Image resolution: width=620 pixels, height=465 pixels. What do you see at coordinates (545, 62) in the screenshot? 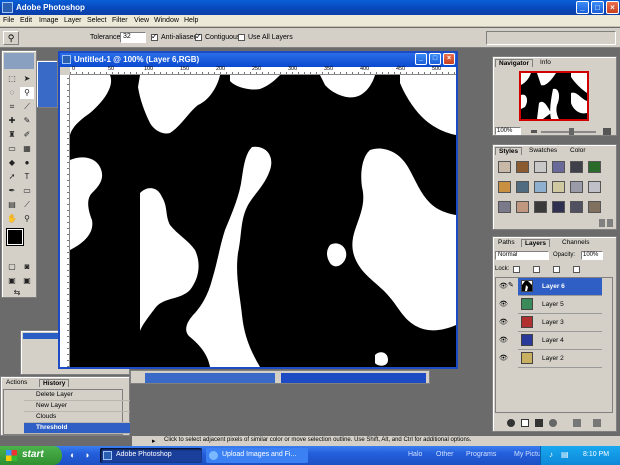
I see `tab-info: Info` at bounding box center [545, 62].